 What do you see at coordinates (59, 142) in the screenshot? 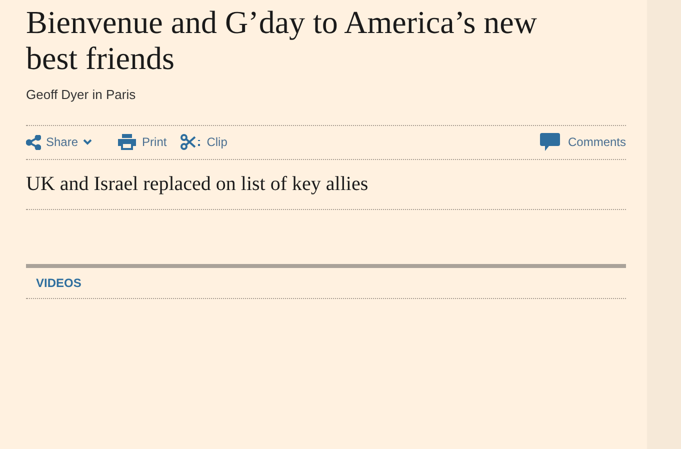
I see `share-button: Share` at bounding box center [59, 142].